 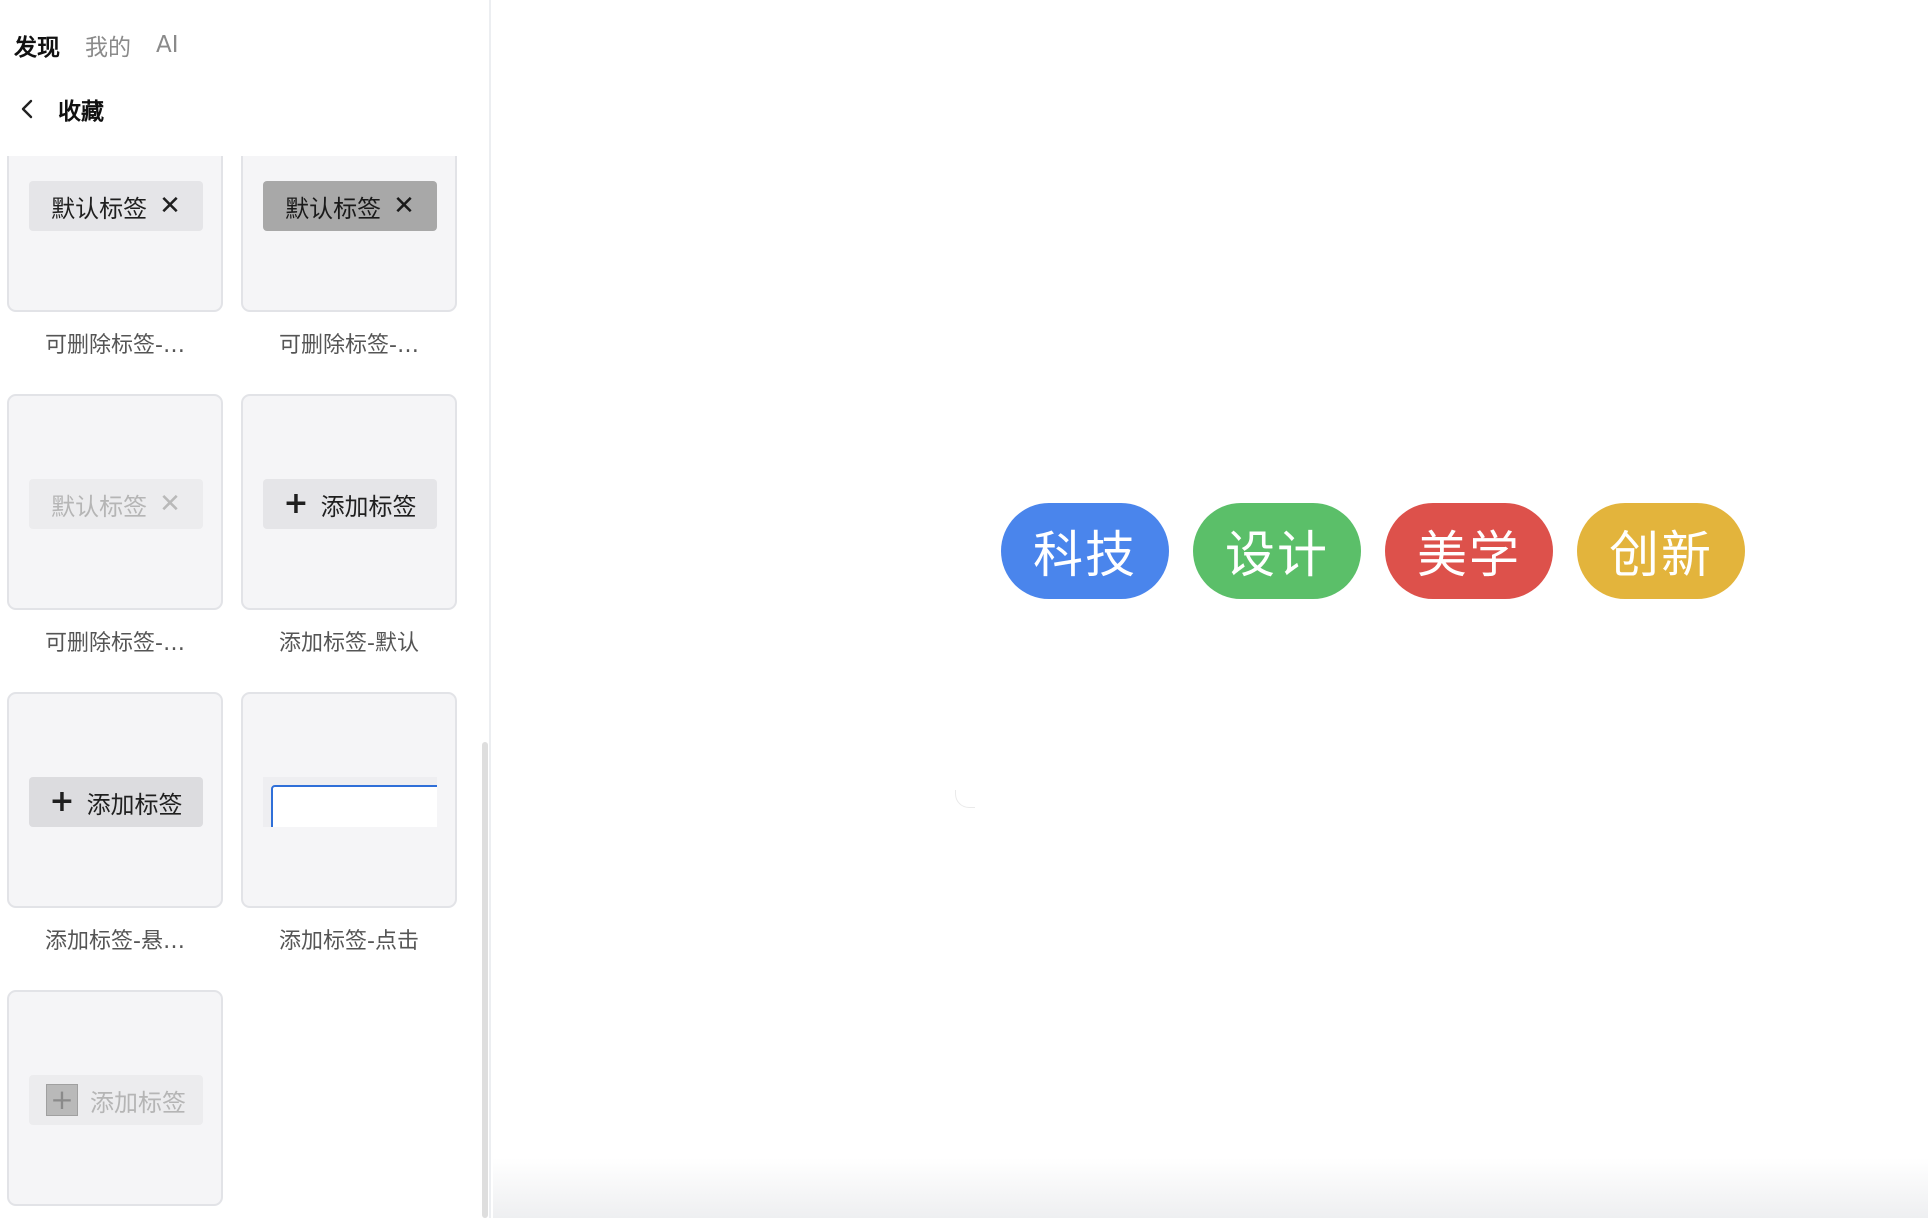 I want to click on pill-design: 设计, so click(x=1277, y=551).